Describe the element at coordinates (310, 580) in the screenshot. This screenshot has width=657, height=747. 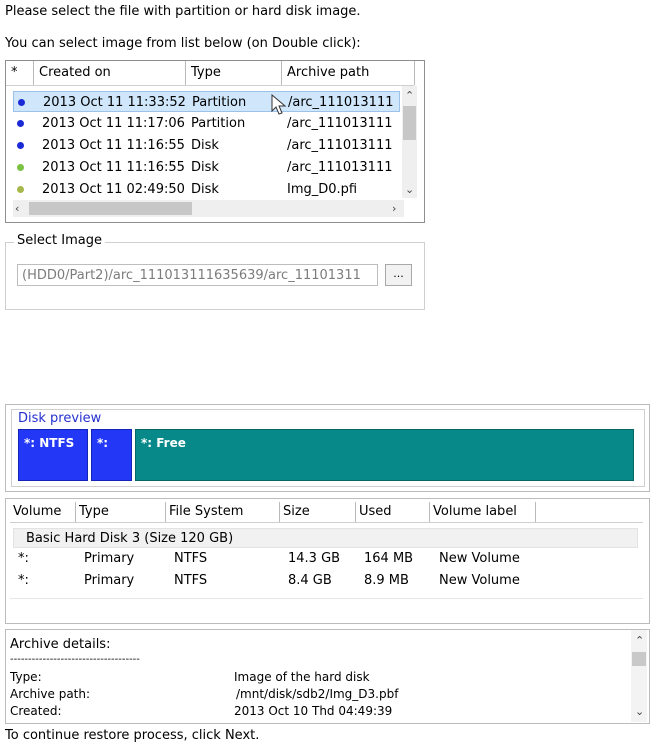
I see `volume-size: 8.4 GB` at that location.